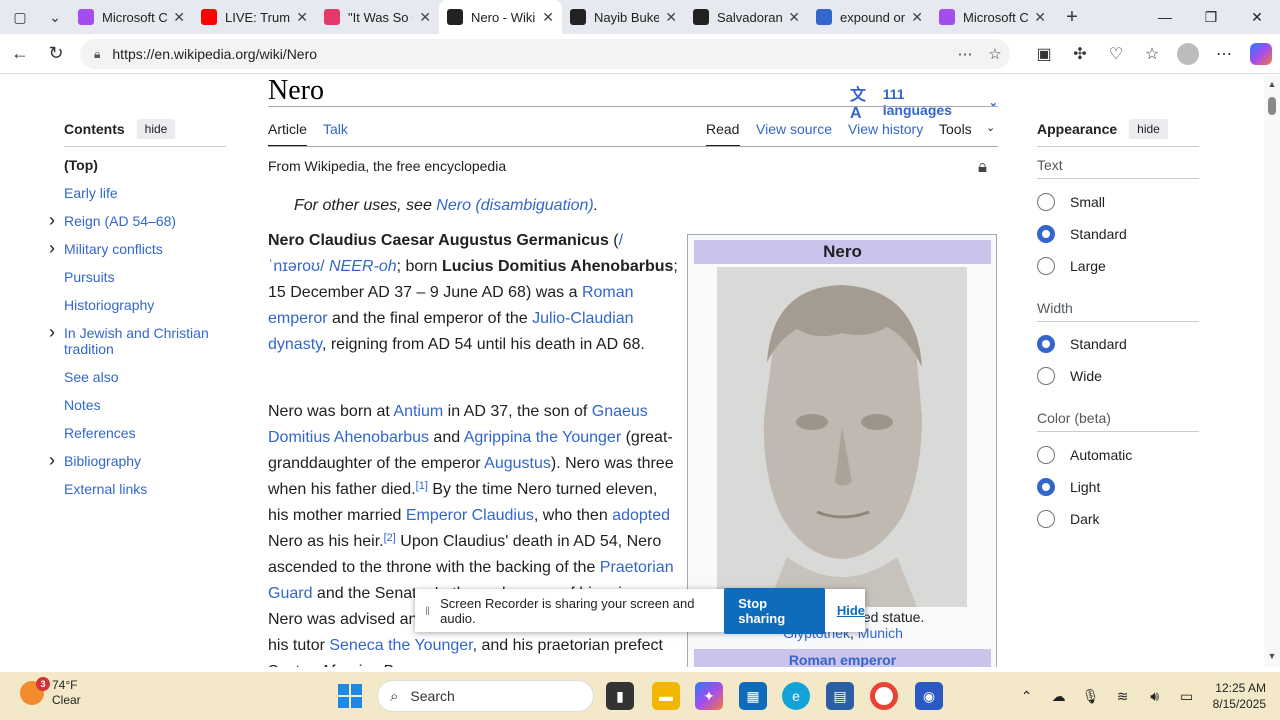 The height and width of the screenshot is (720, 1280). I want to click on infobox-subheader: Roman emperor, so click(842, 658).